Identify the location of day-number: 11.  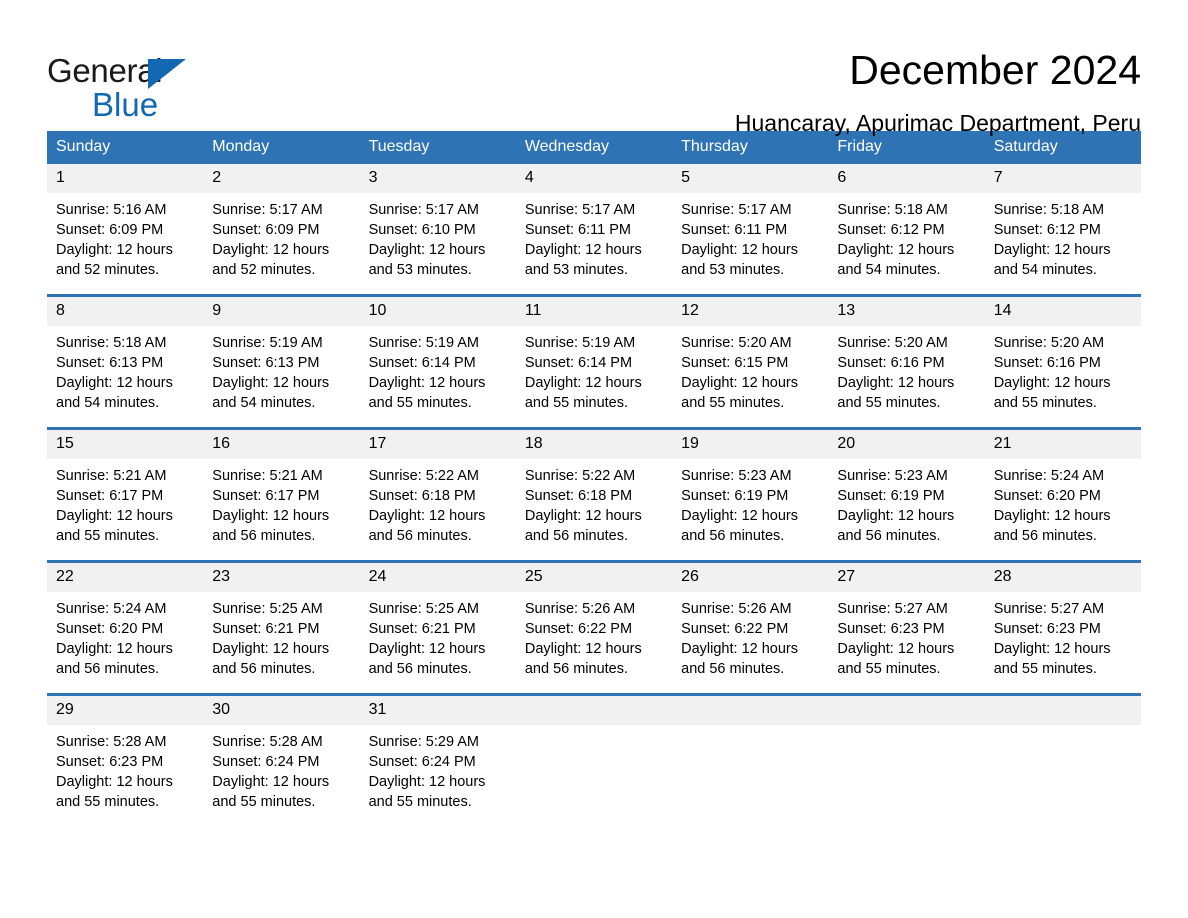
(594, 311).